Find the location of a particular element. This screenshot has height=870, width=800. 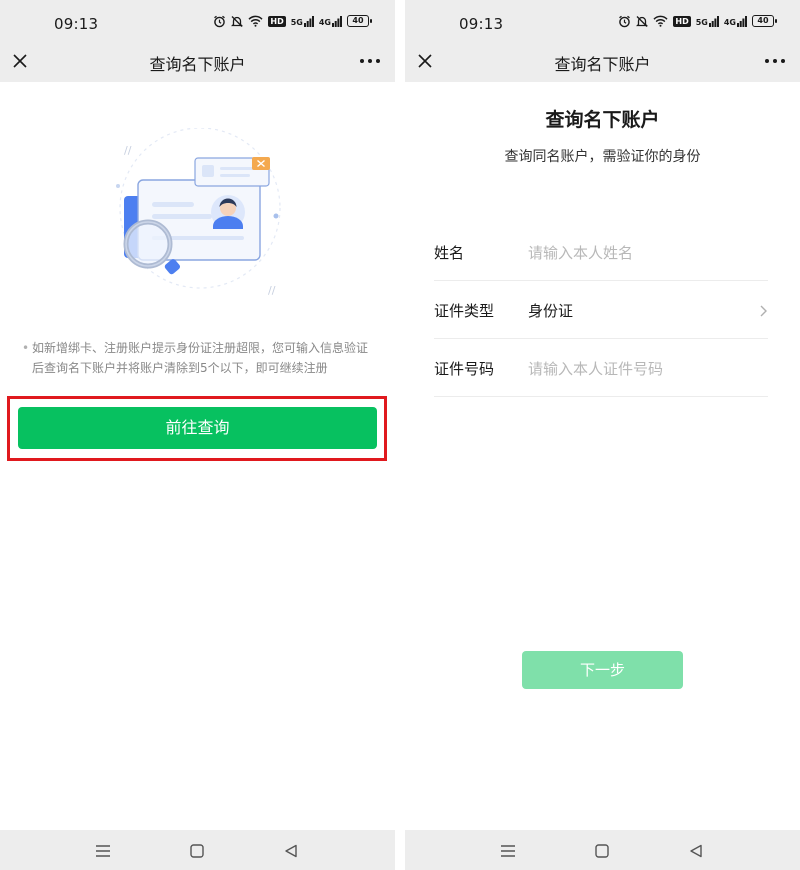

id-type-select-value: 身份证 is located at coordinates (550, 310).